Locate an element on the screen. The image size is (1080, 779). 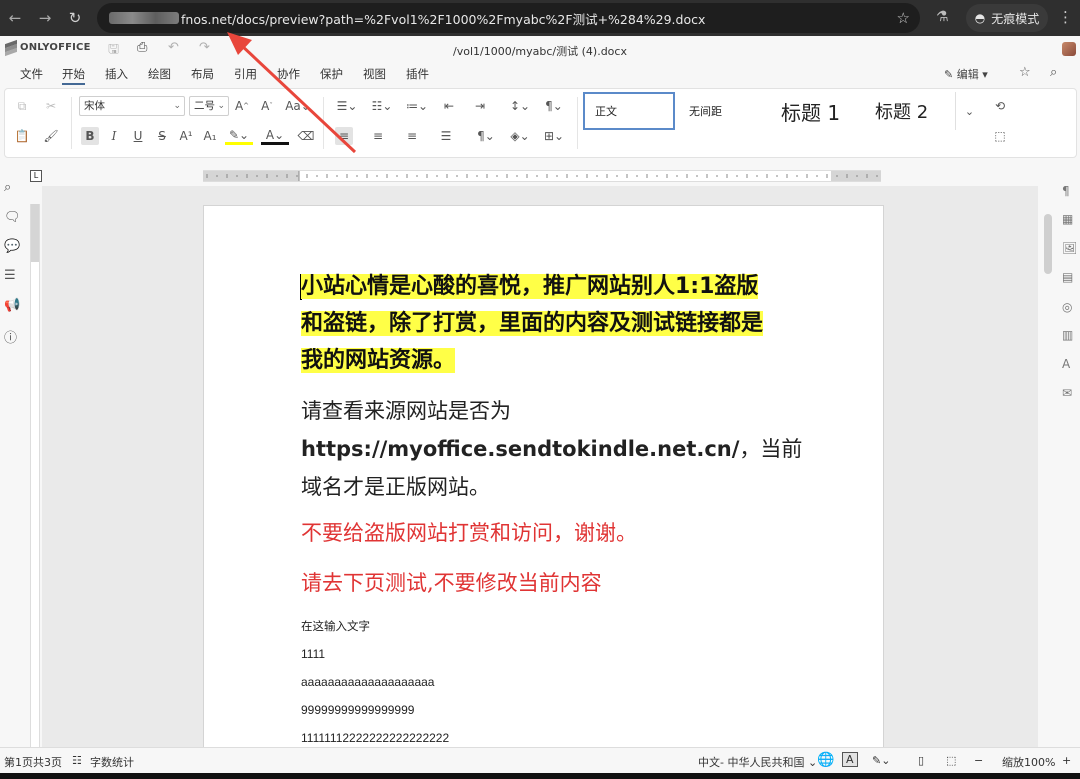
superscript-icon: A¹ is located at coordinates (186, 136).